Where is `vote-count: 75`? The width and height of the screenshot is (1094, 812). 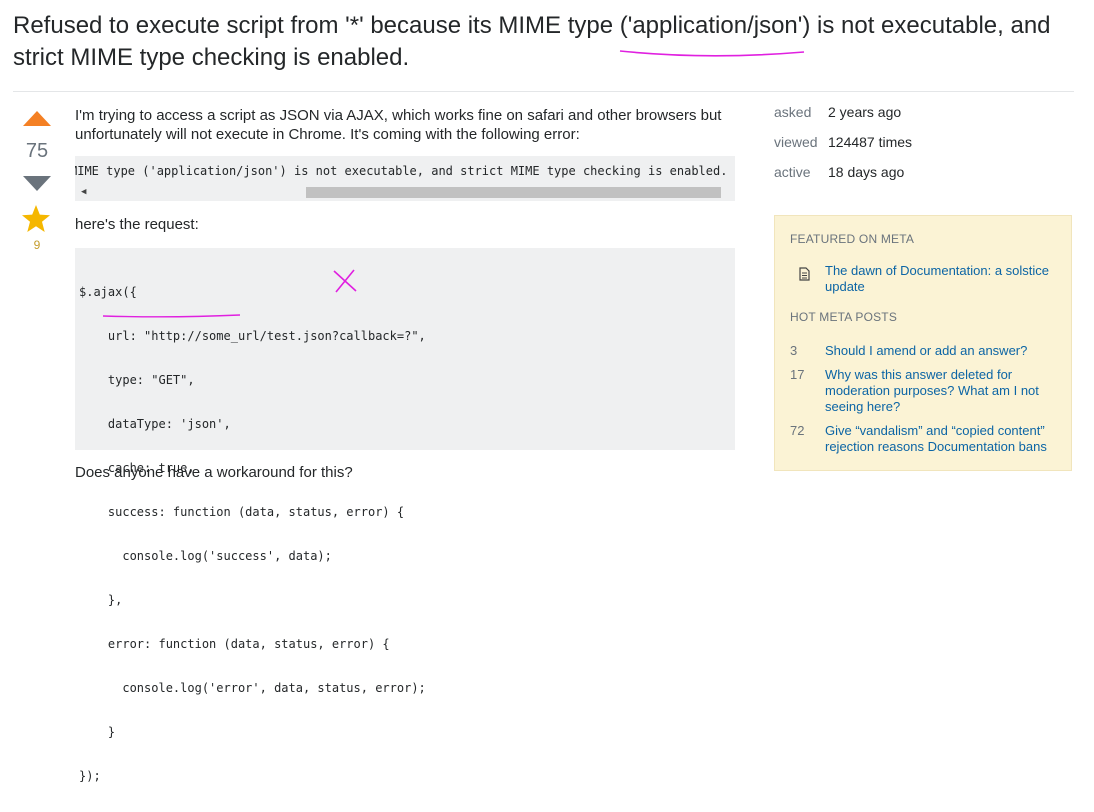
vote-count: 75 is located at coordinates (37, 151).